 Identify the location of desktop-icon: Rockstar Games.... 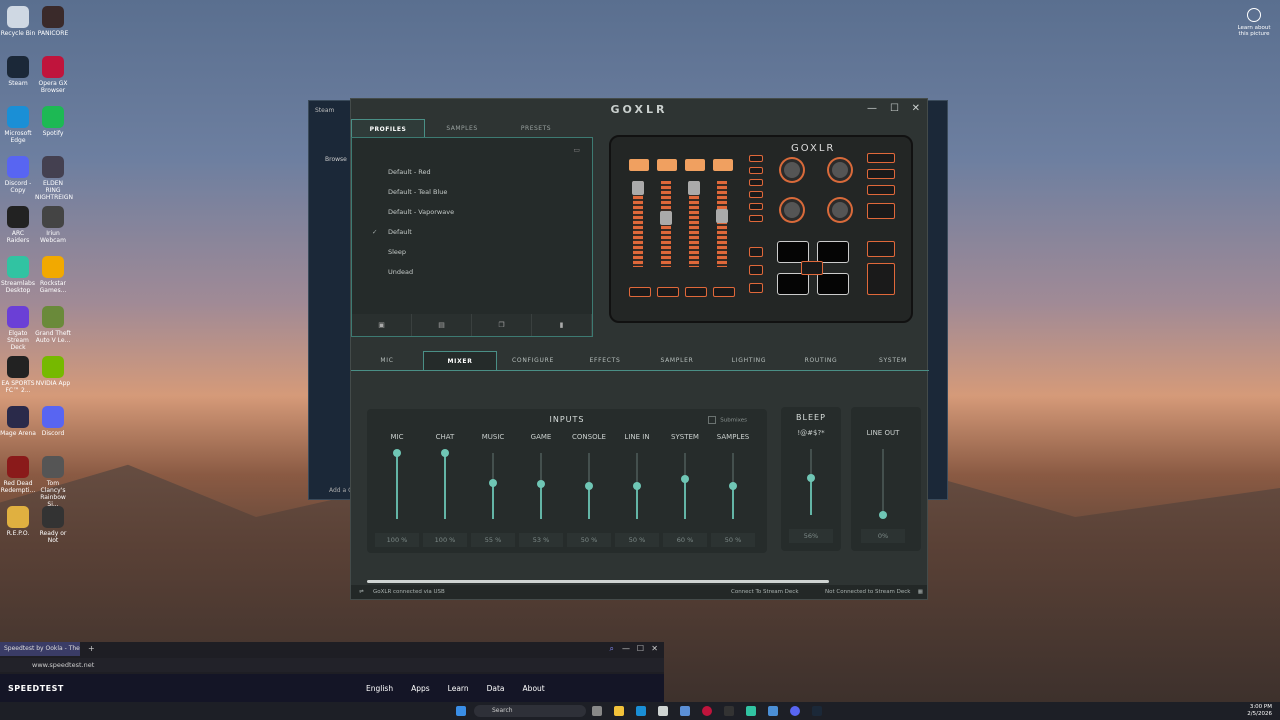
(53, 275).